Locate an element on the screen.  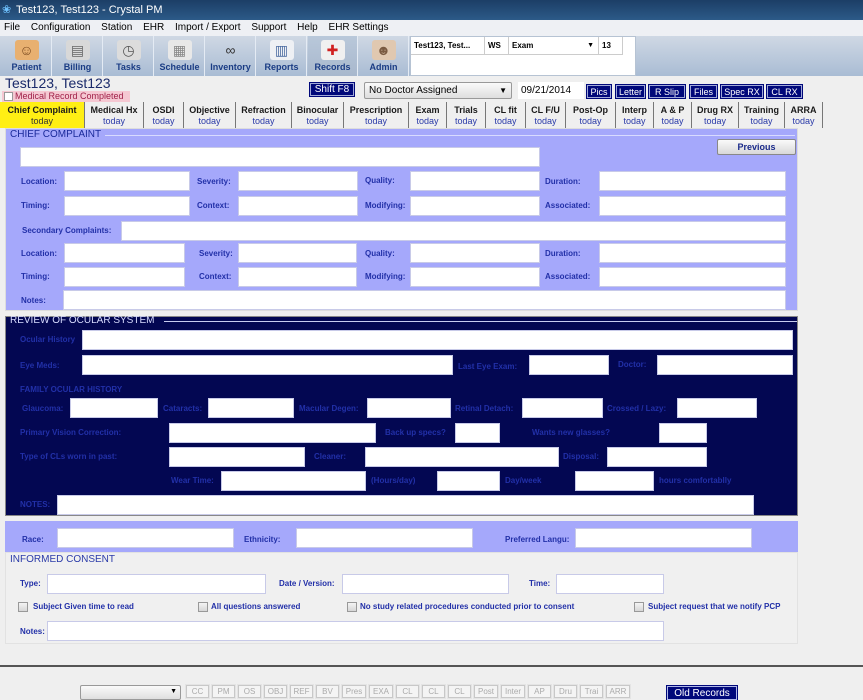
cataracts-input is located at coordinates (251, 408).